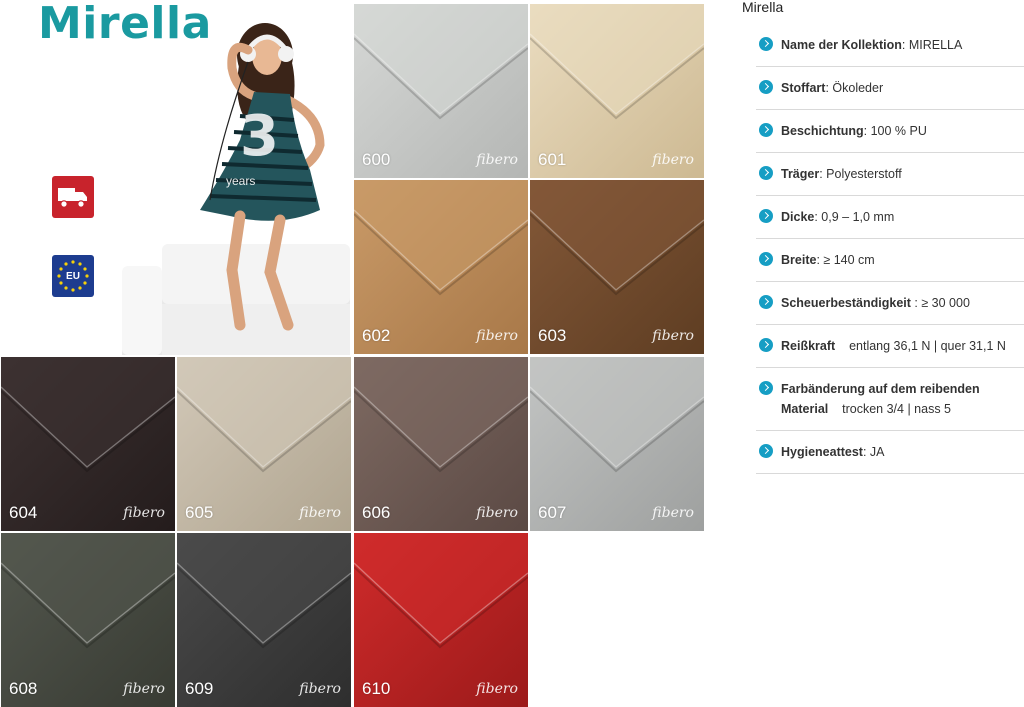 Image resolution: width=1024 pixels, height=707 pixels. Describe the element at coordinates (552, 335) in the screenshot. I see `swatch-code: 603` at that location.